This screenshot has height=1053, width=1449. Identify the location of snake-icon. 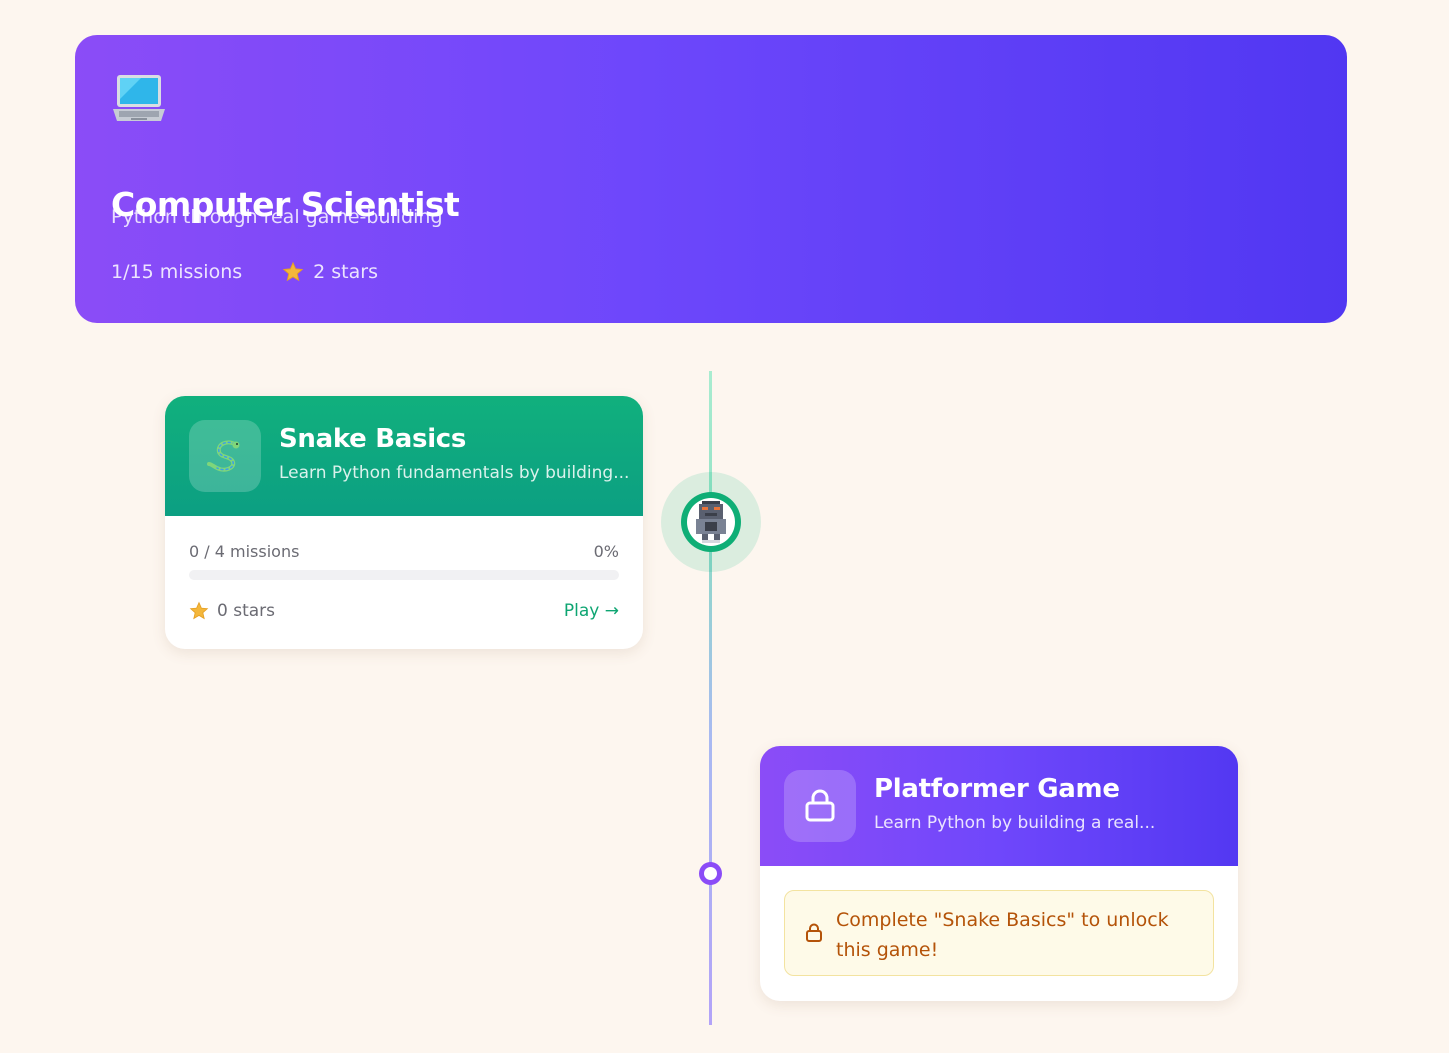
(225, 456).